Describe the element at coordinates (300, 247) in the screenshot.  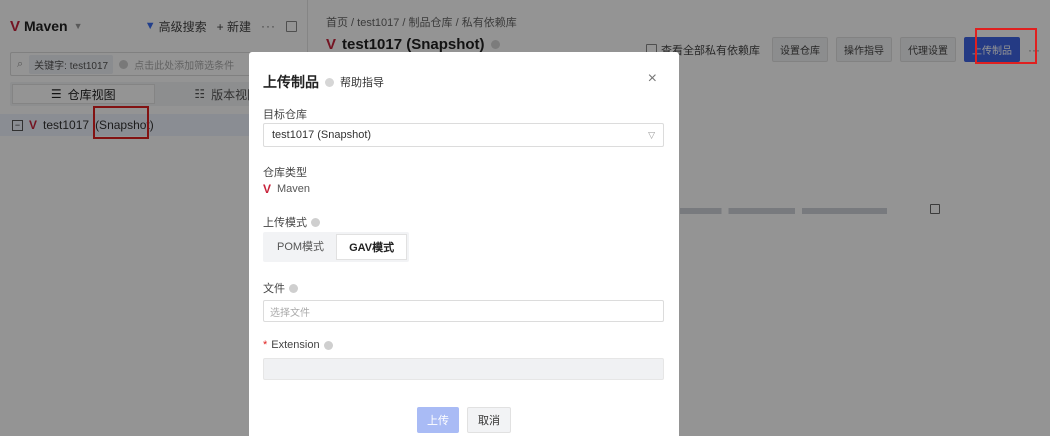
I see `mode-pom: POM模式` at that location.